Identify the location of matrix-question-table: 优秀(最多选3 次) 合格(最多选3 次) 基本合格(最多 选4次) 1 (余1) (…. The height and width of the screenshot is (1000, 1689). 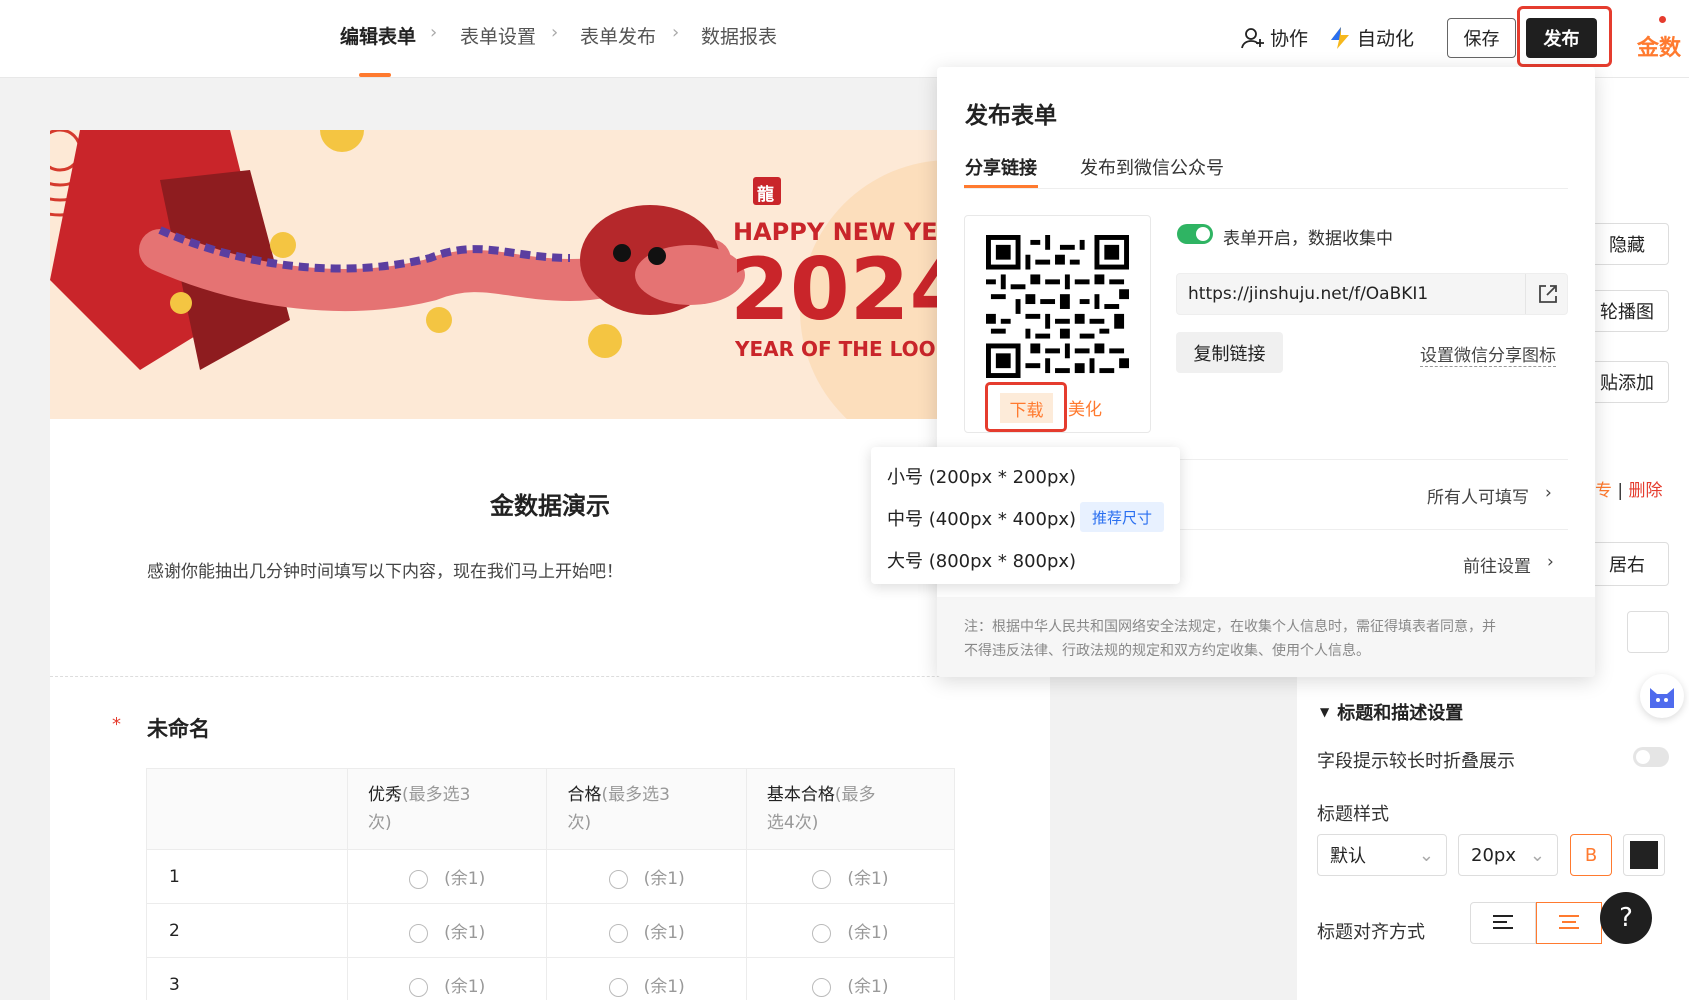
(551, 884).